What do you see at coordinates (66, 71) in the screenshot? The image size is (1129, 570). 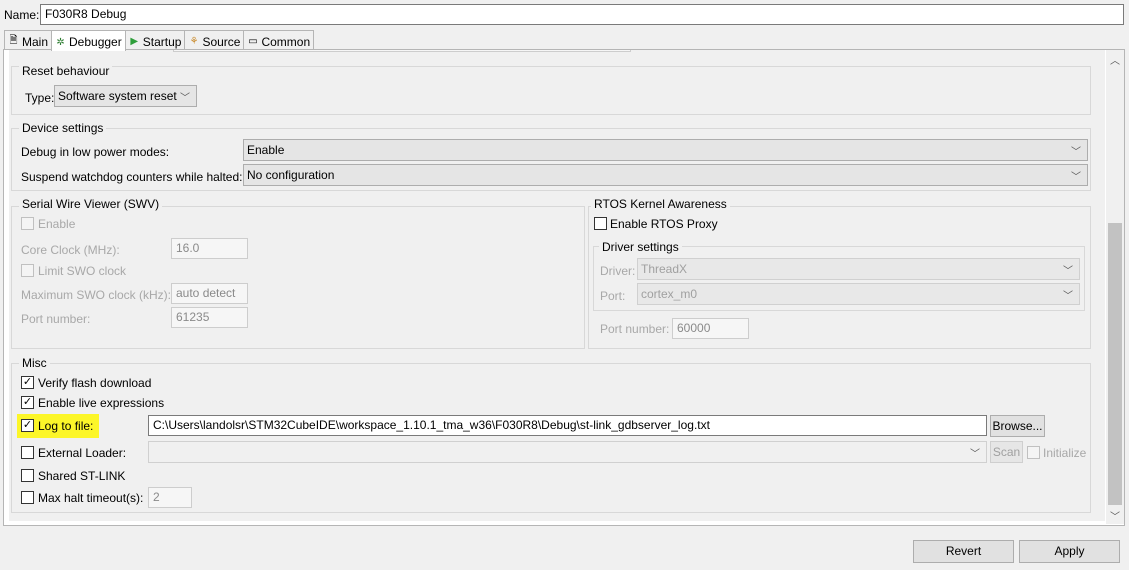 I see `reset-title: Reset behaviour` at bounding box center [66, 71].